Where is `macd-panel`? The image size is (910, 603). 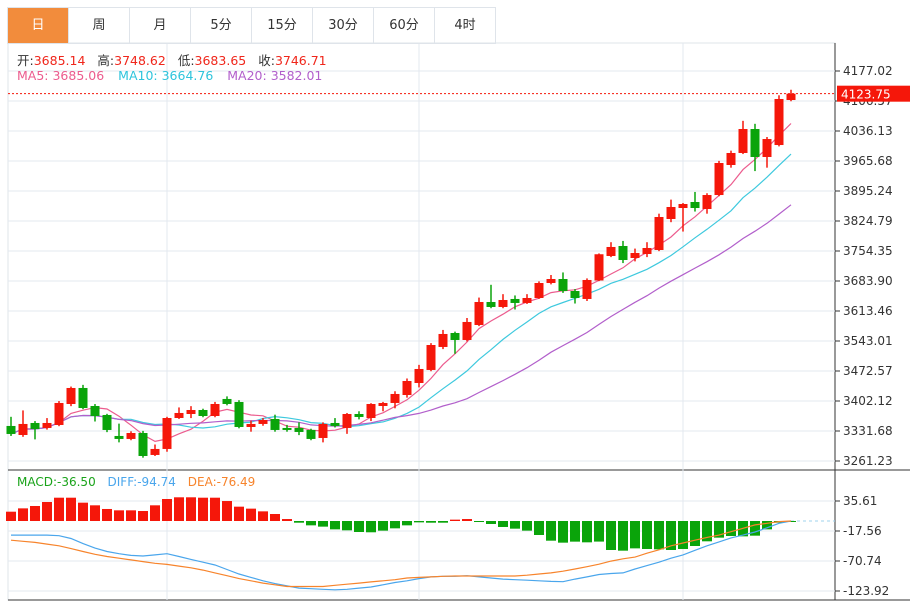 macd-panel is located at coordinates (420, 544).